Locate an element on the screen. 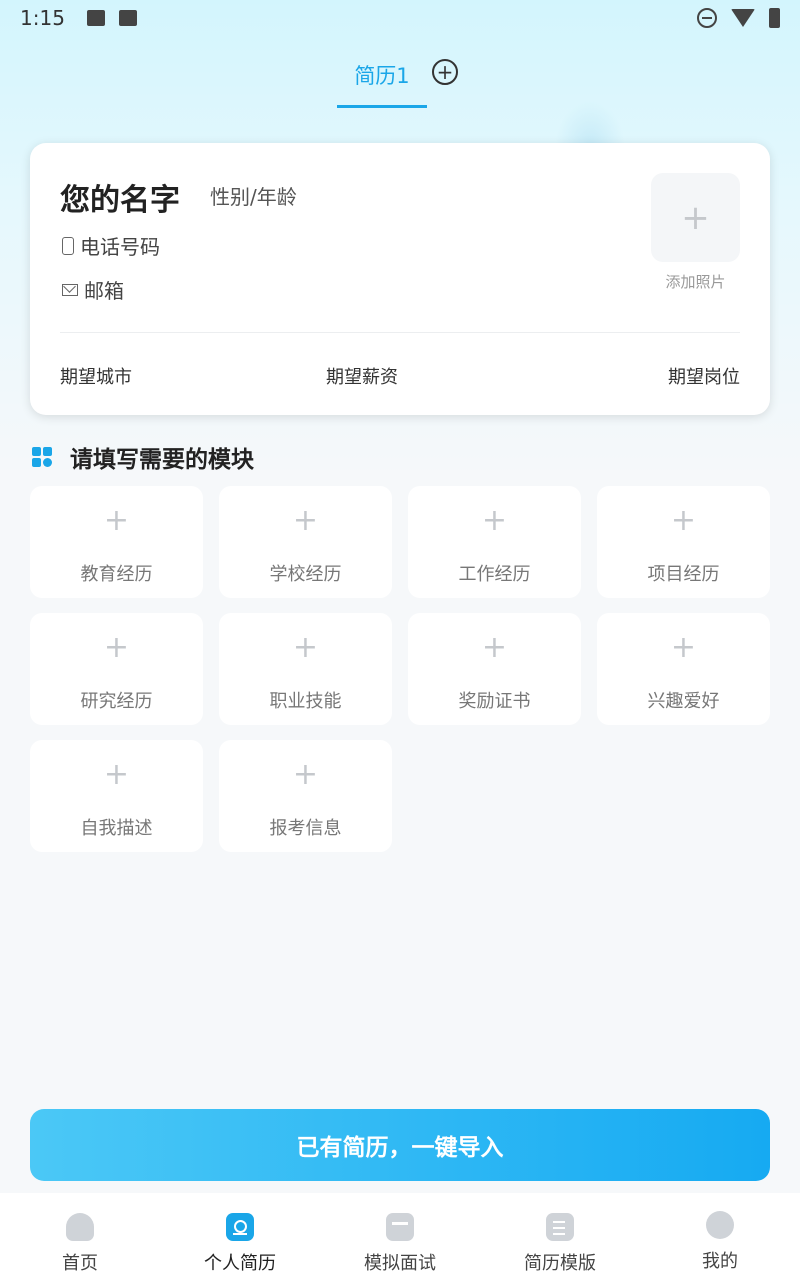 Image resolution: width=800 pixels, height=1280 pixels. nav-me: 我的 is located at coordinates (720, 1236).